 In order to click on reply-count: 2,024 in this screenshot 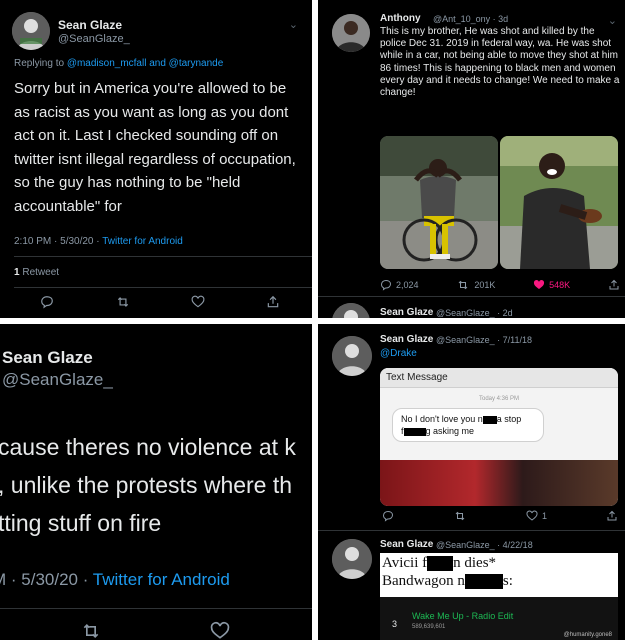, I will do `click(407, 285)`.